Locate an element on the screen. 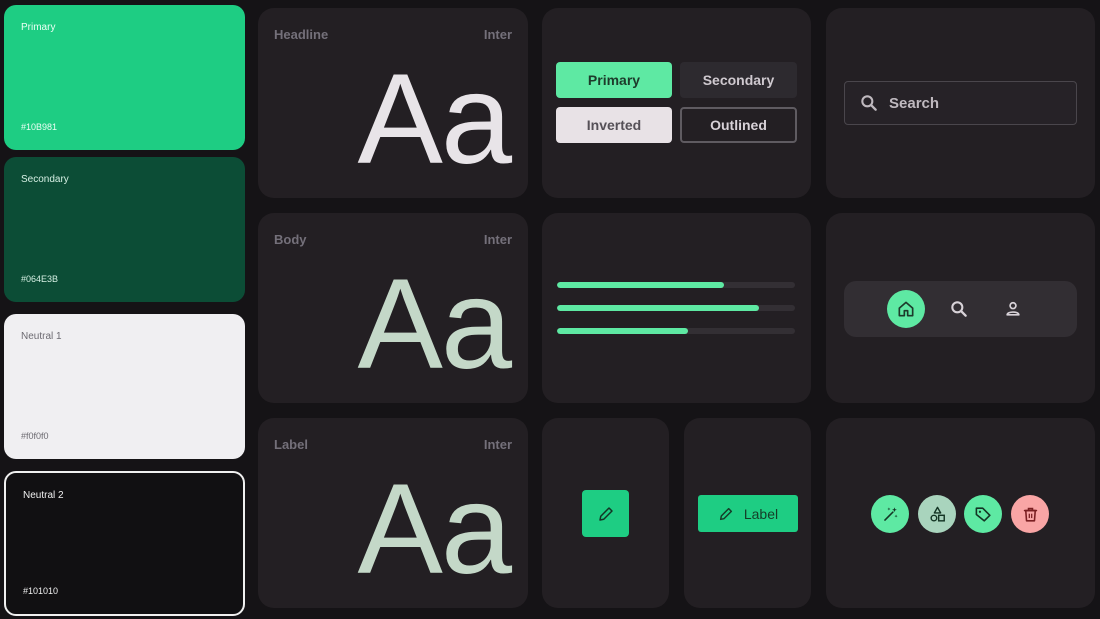  swatch-primary: Primary #10B981 is located at coordinates (124, 77).